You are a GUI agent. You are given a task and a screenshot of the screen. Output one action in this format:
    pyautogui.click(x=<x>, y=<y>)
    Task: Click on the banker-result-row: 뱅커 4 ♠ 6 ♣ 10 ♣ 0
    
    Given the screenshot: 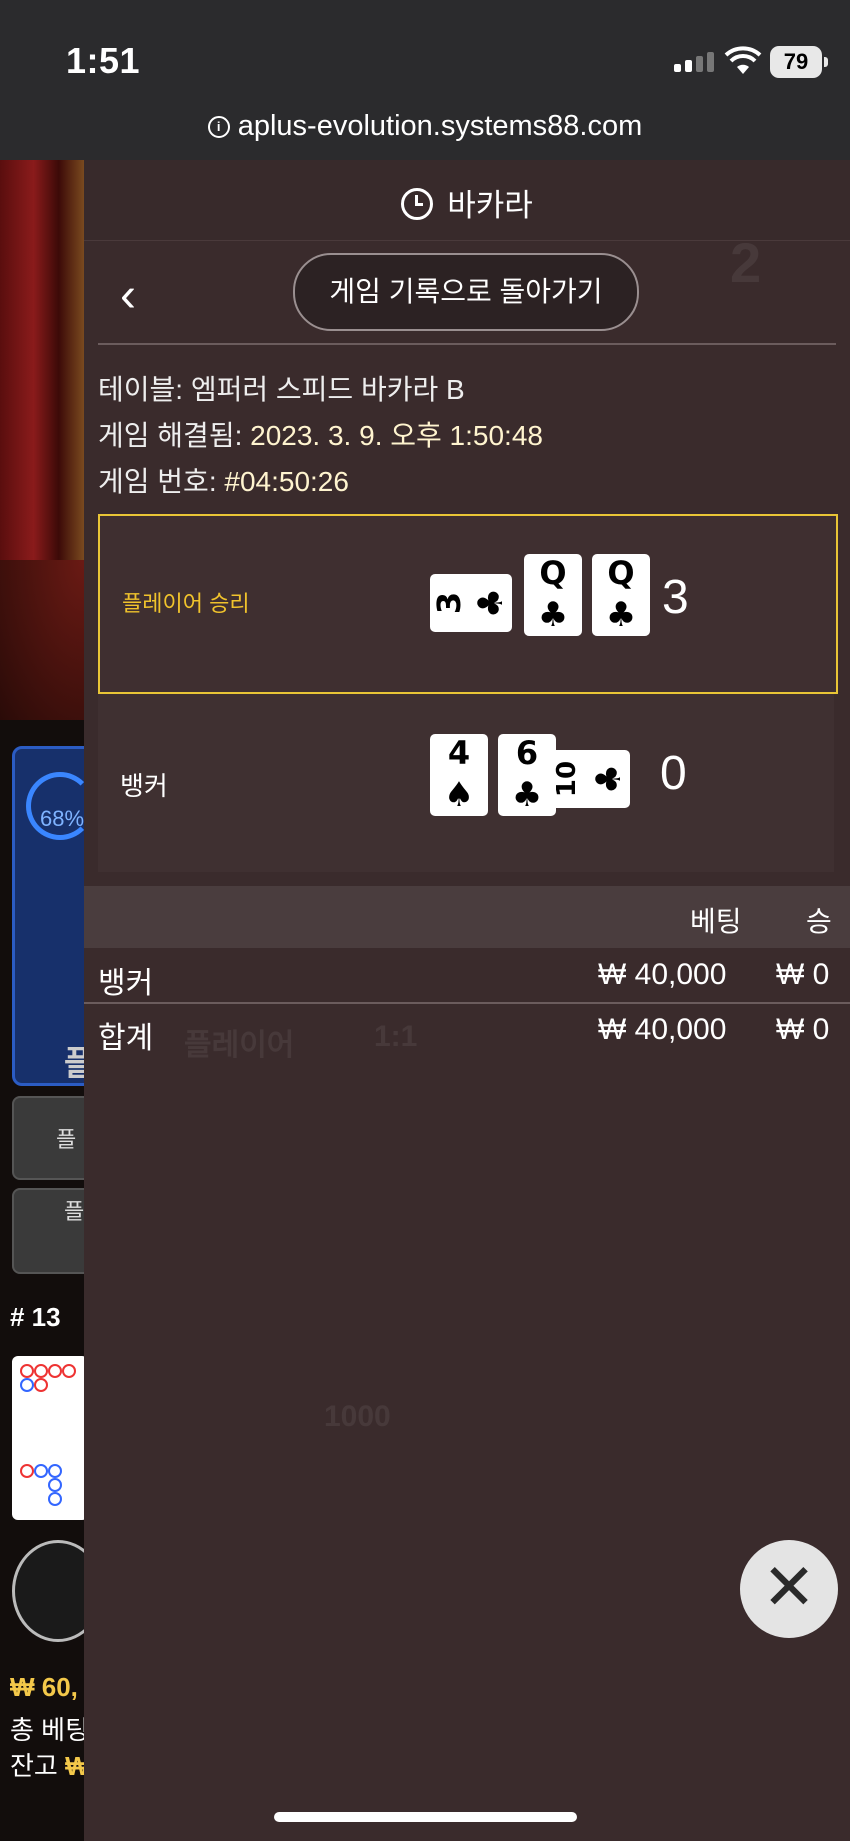 What is the action you would take?
    pyautogui.click(x=466, y=783)
    